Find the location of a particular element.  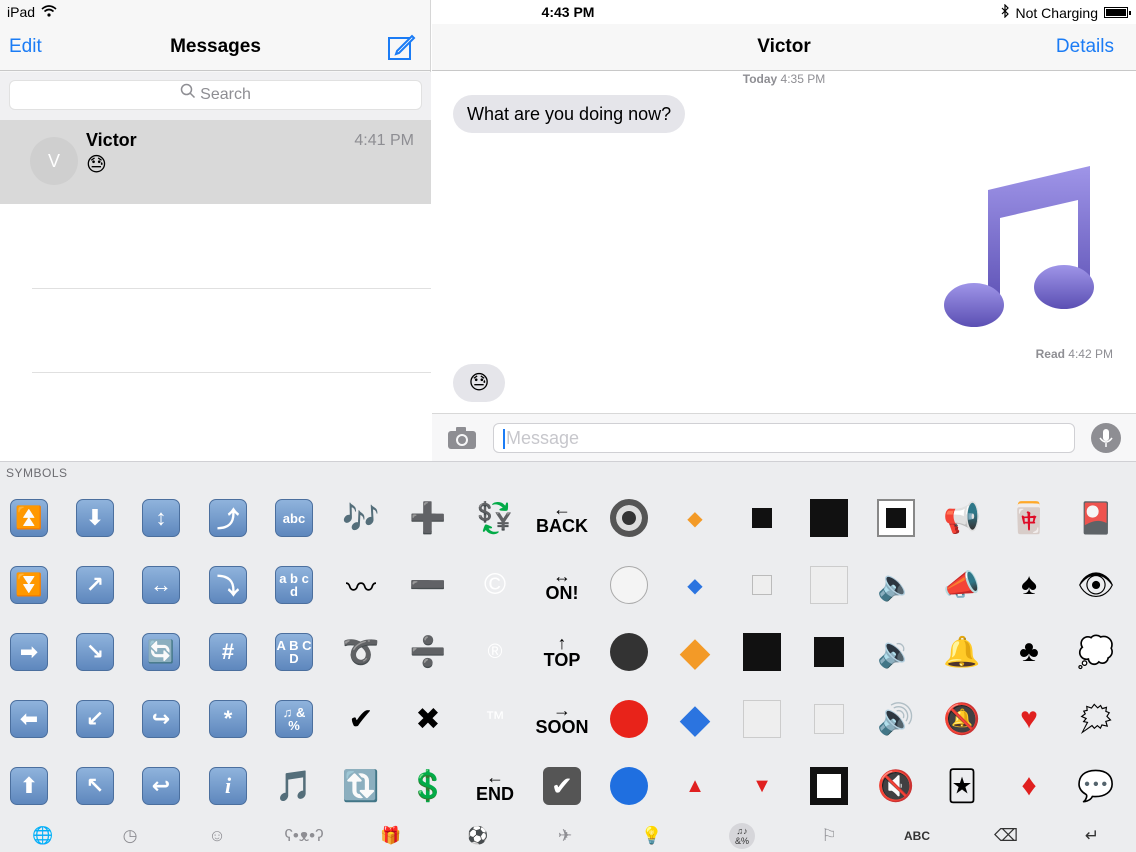

up-down-arrow-key: ↕ is located at coordinates (161, 518).